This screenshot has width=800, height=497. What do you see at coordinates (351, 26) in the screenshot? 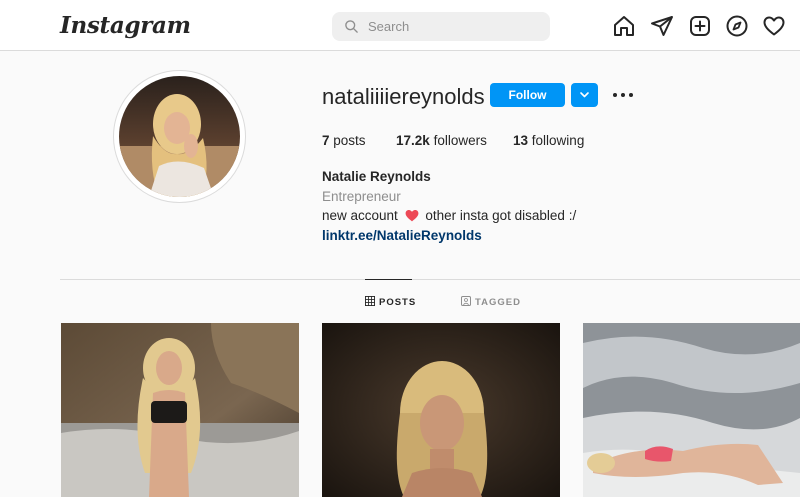
I see `search-icon` at bounding box center [351, 26].